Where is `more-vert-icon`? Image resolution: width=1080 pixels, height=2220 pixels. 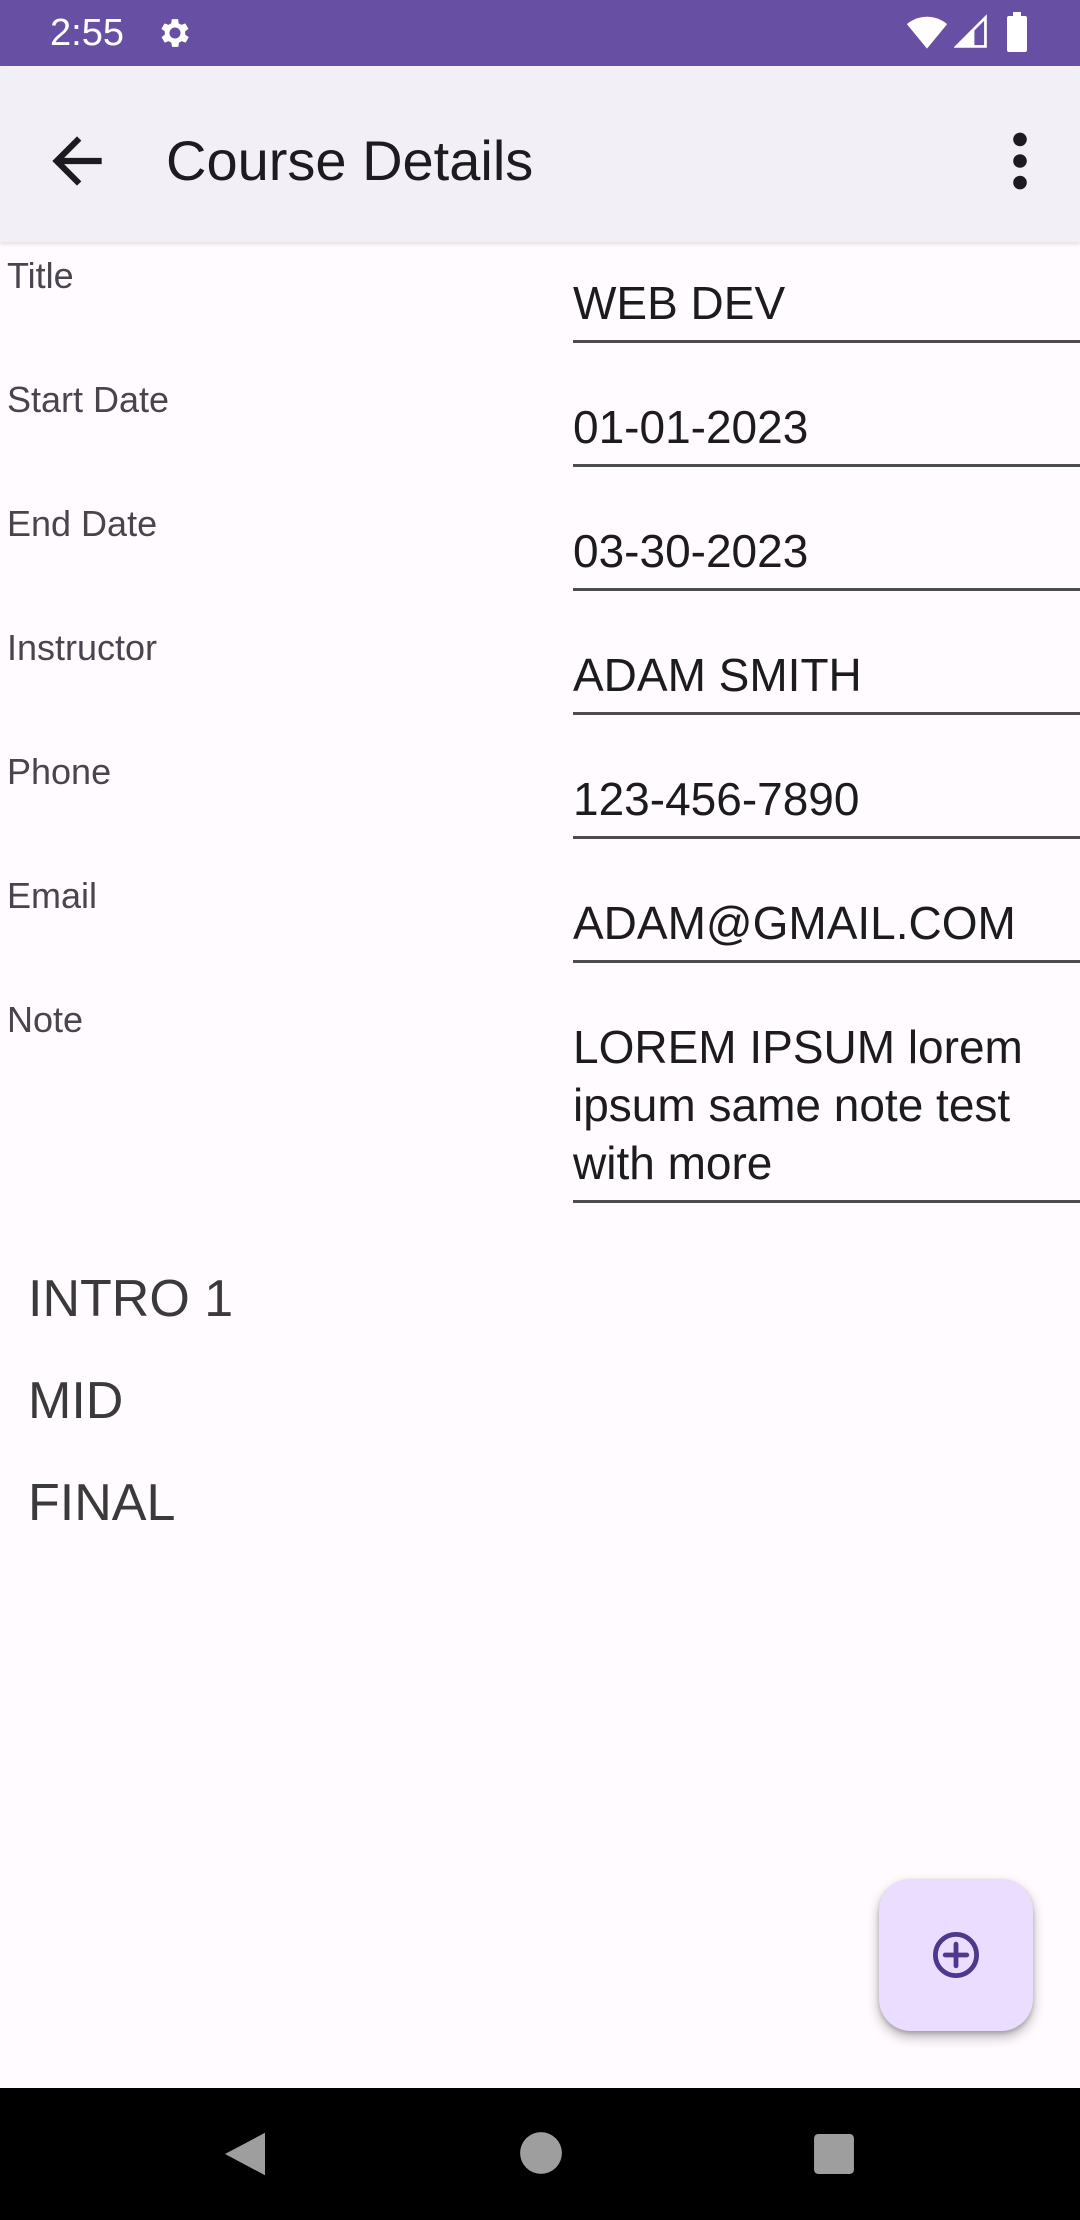 more-vert-icon is located at coordinates (1020, 161).